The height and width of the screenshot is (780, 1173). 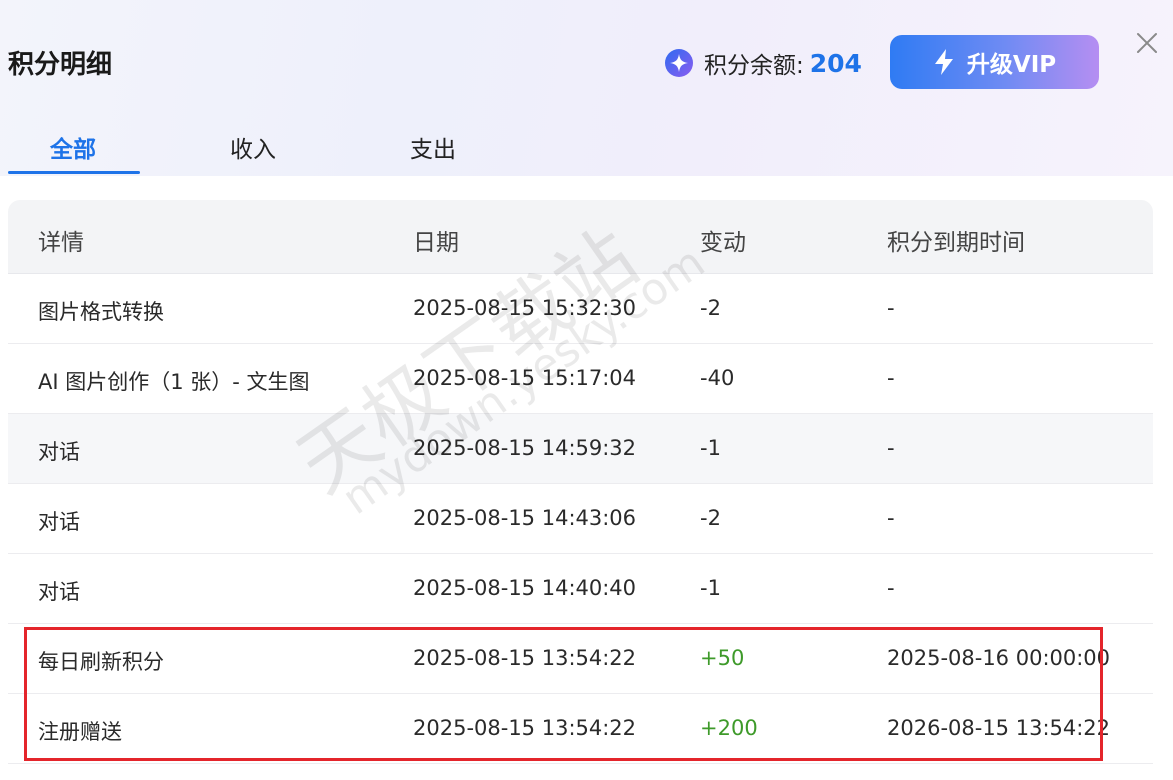 I want to click on page-title: 积分明细, so click(x=60, y=65).